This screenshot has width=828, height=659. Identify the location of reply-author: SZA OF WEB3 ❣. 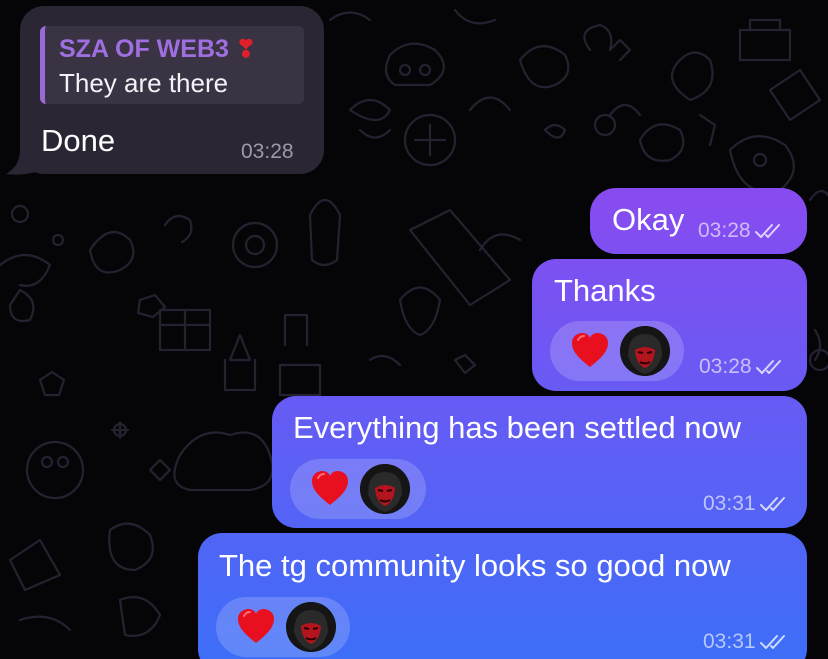
(157, 49).